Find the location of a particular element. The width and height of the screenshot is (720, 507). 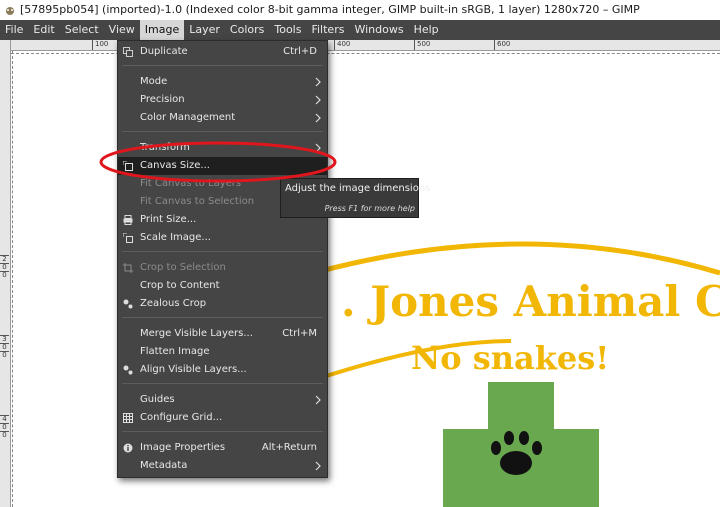

menu-item-label: Mode is located at coordinates (154, 81).